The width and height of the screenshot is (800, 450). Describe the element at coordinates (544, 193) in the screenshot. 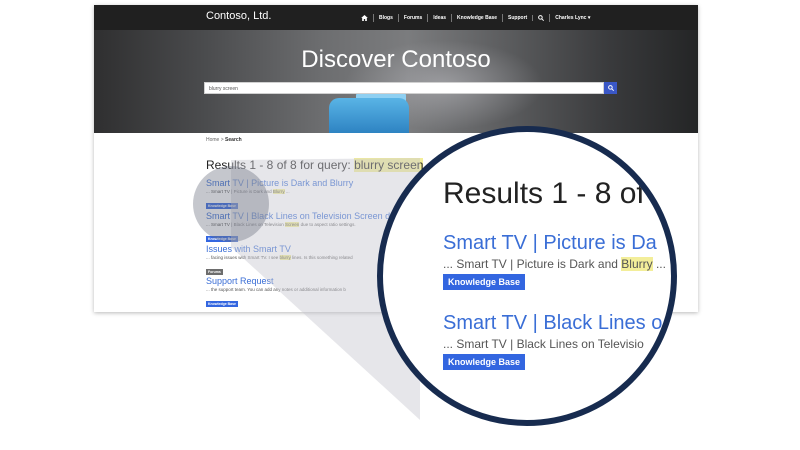

I see `zoom-results-heading: Results 1 - 8 of` at that location.